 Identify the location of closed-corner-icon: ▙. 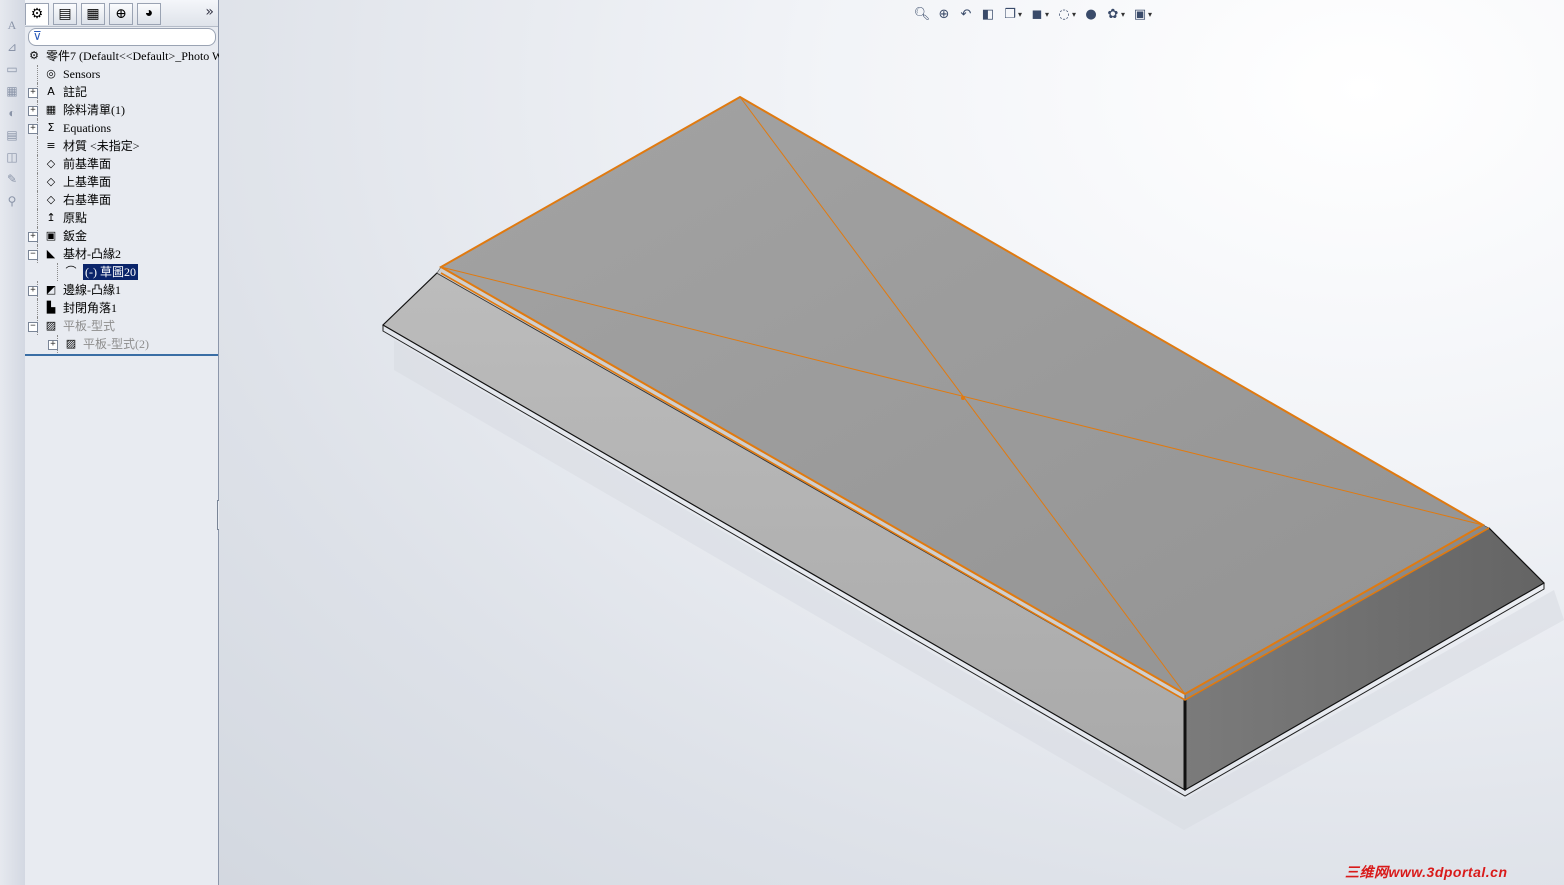
(51, 307).